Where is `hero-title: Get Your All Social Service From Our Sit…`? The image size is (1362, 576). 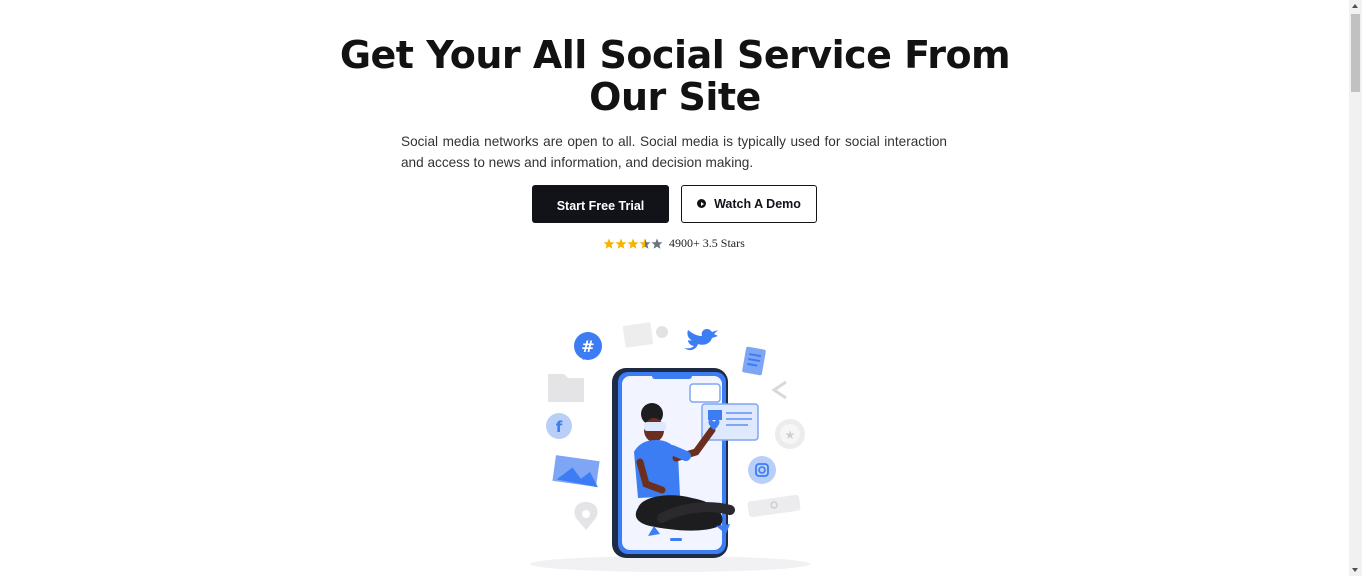 hero-title: Get Your All Social Service From Our Sit… is located at coordinates (675, 76).